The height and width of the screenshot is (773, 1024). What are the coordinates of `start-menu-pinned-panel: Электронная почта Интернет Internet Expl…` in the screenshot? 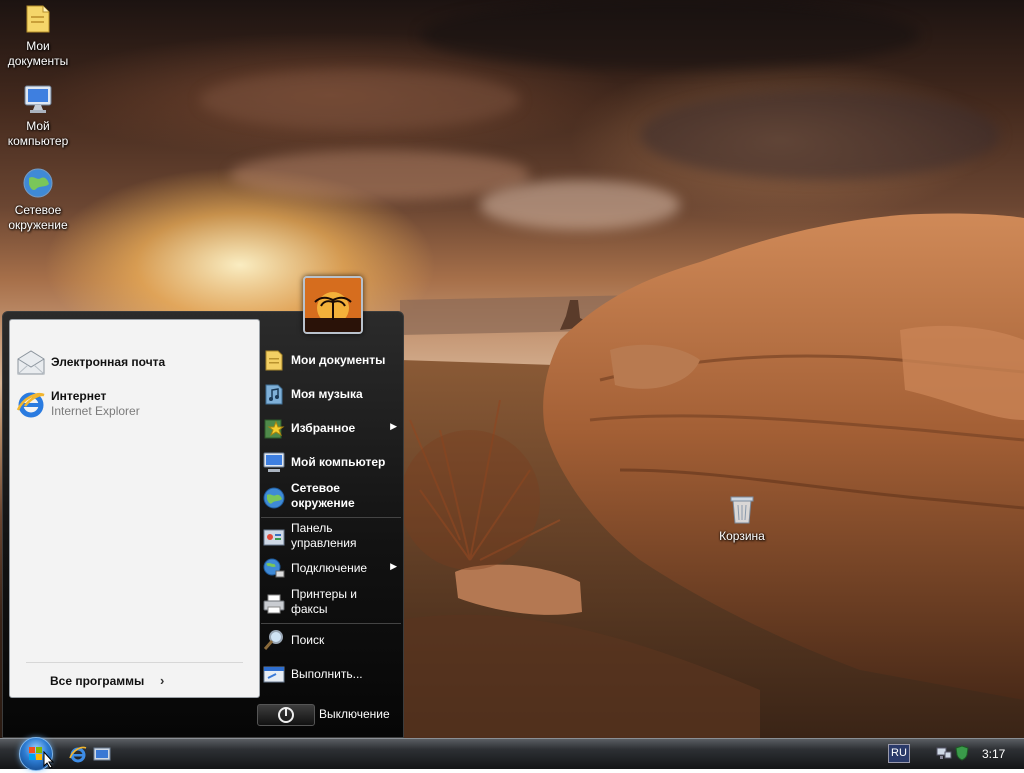 It's located at (134, 508).